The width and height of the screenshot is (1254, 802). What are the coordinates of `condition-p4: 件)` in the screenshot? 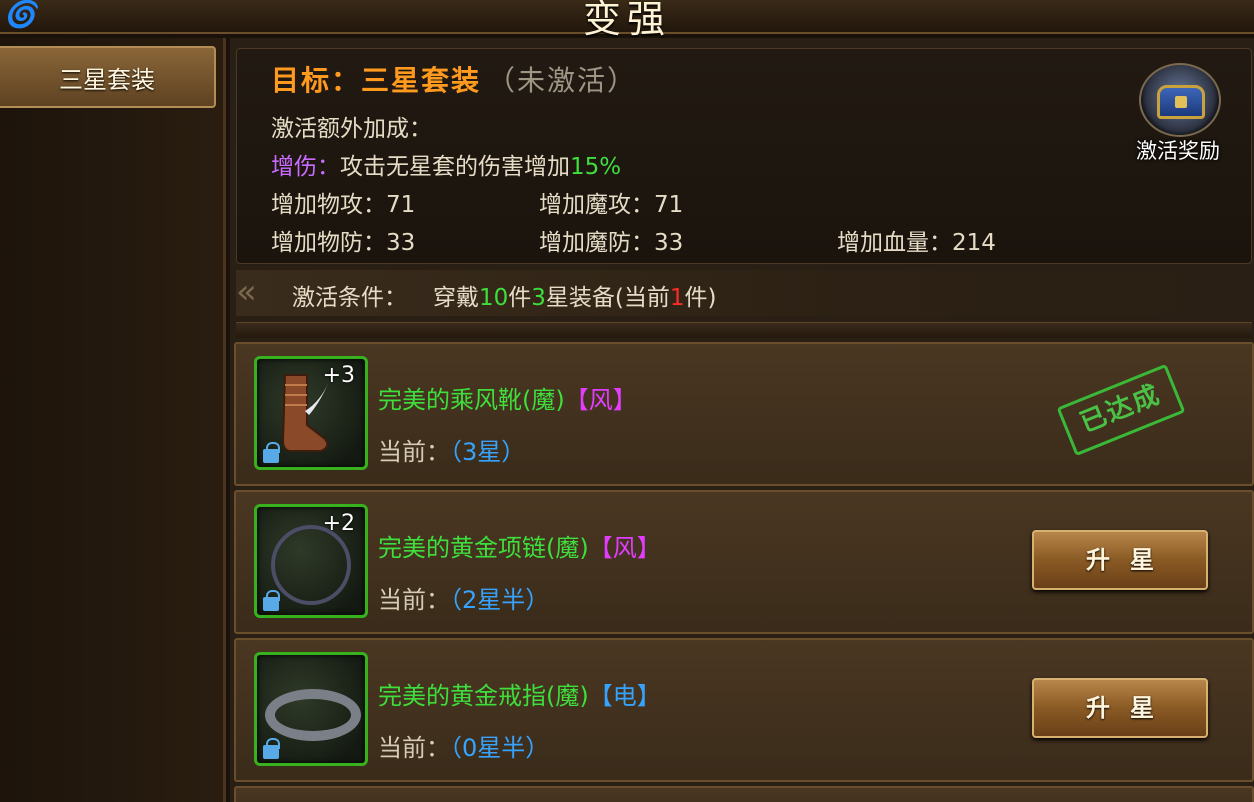 It's located at (700, 298).